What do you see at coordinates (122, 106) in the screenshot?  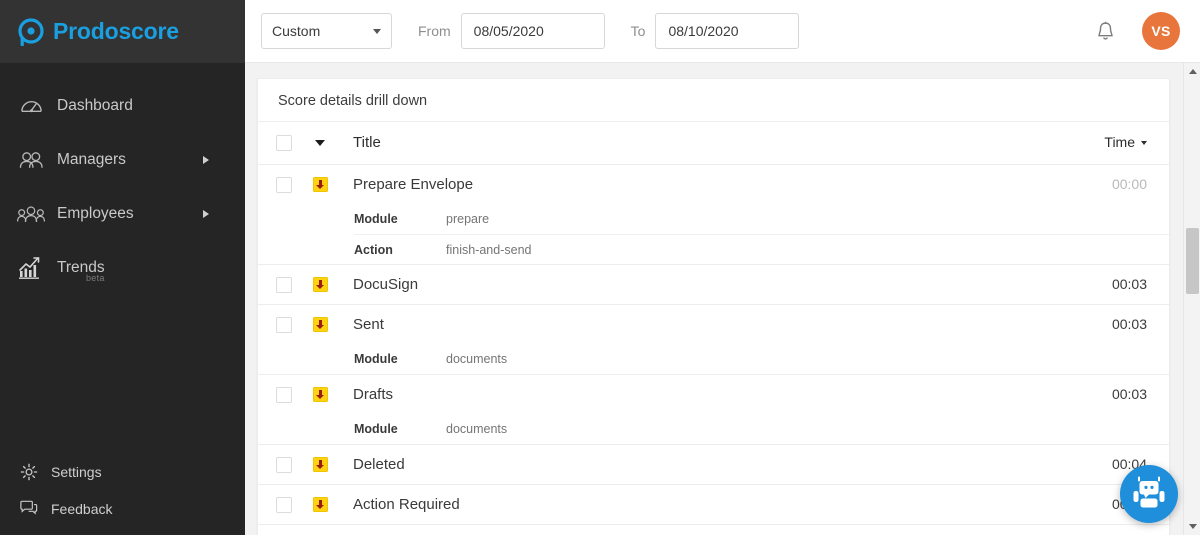 I see `sidebar-item-dashboard: Dashboard` at bounding box center [122, 106].